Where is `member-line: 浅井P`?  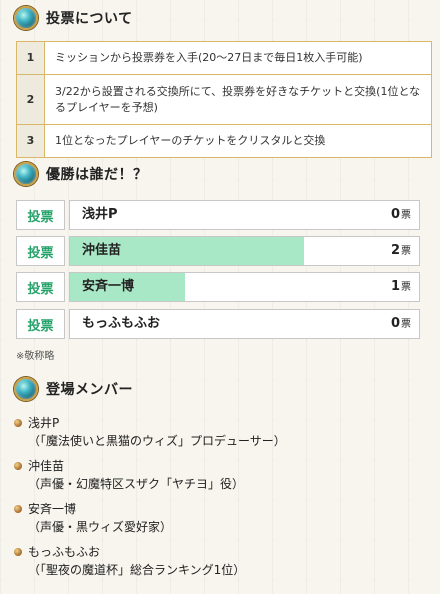 member-line: 浅井P is located at coordinates (220, 423).